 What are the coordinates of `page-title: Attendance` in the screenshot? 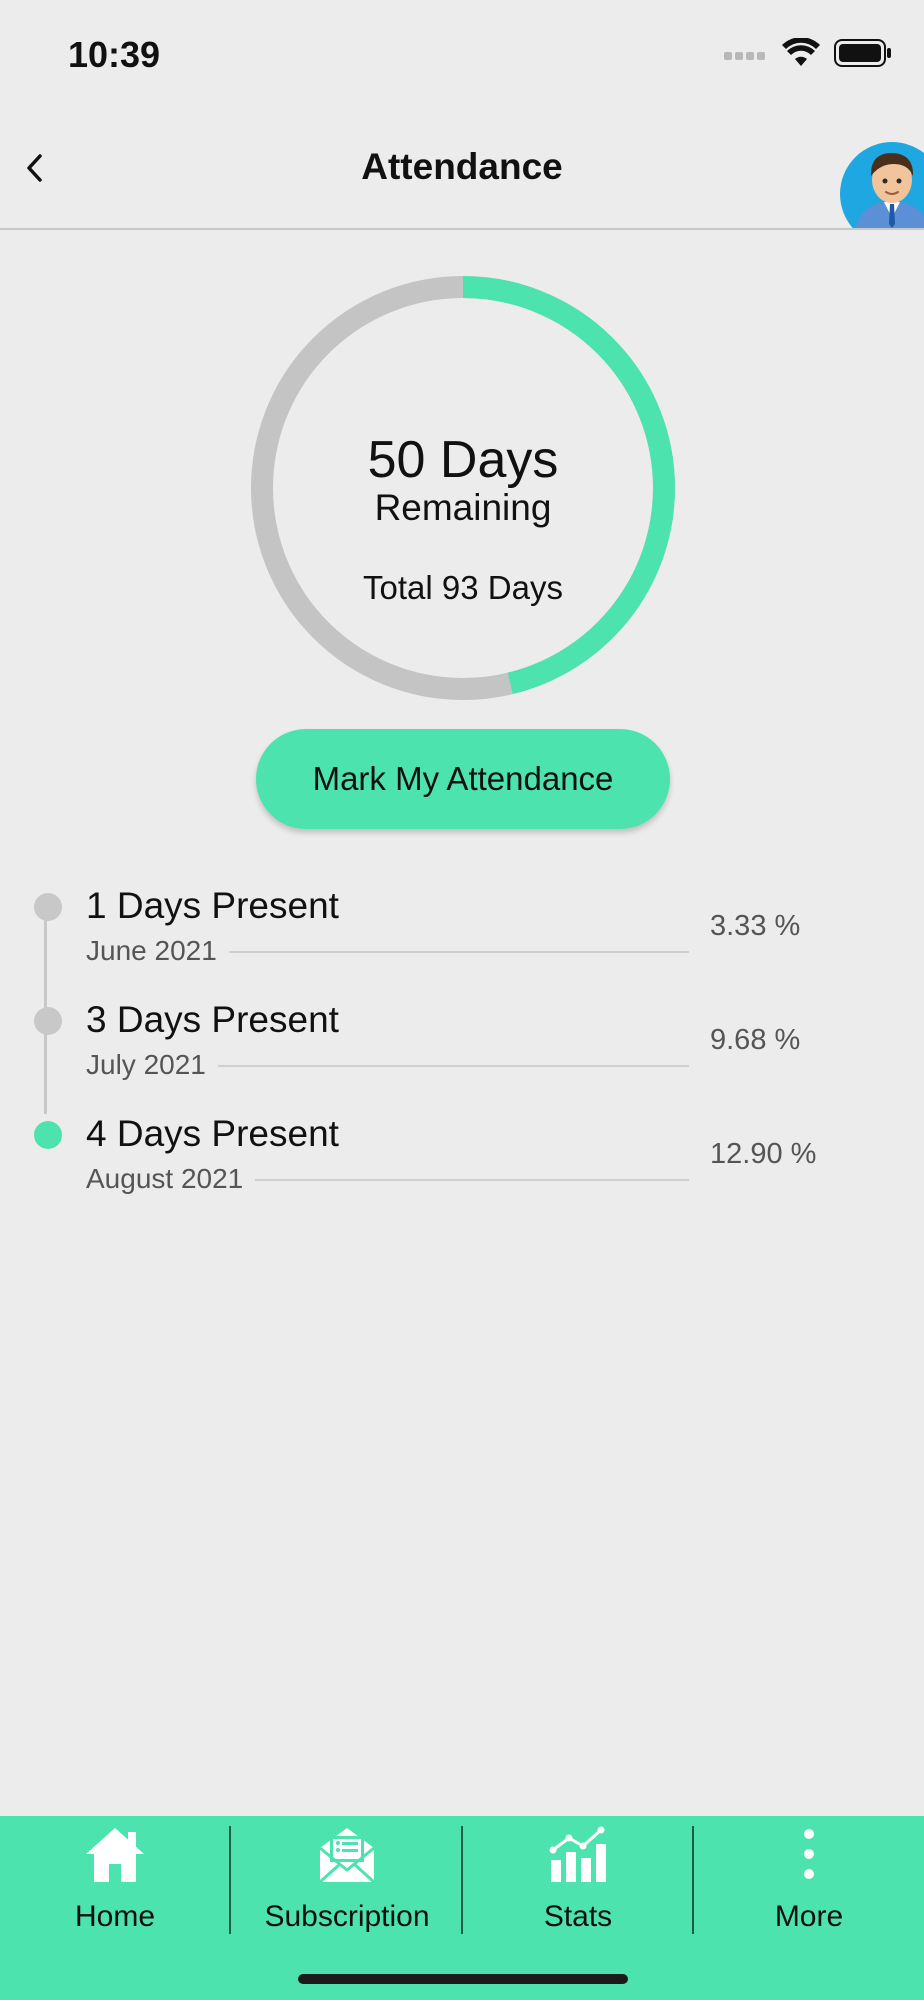 It's located at (462, 166).